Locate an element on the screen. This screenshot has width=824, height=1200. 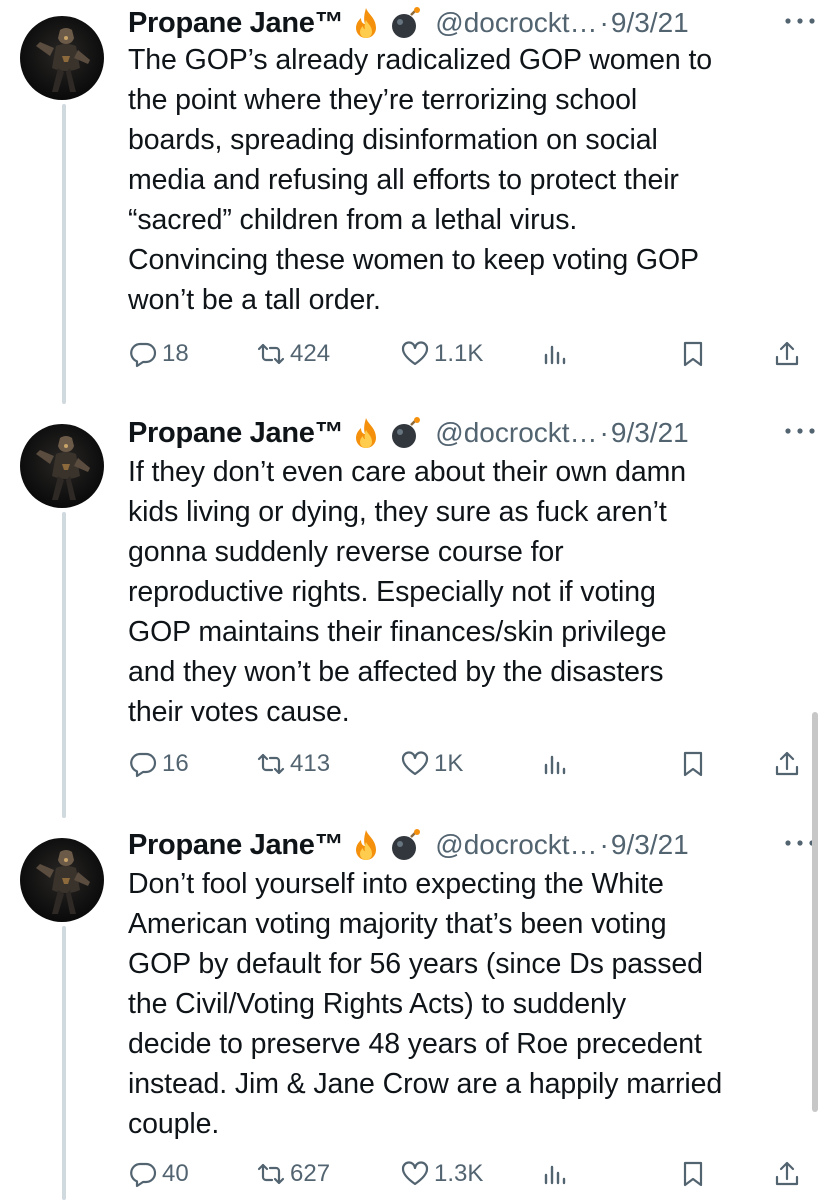
retweet-button: 413 is located at coordinates (293, 764).